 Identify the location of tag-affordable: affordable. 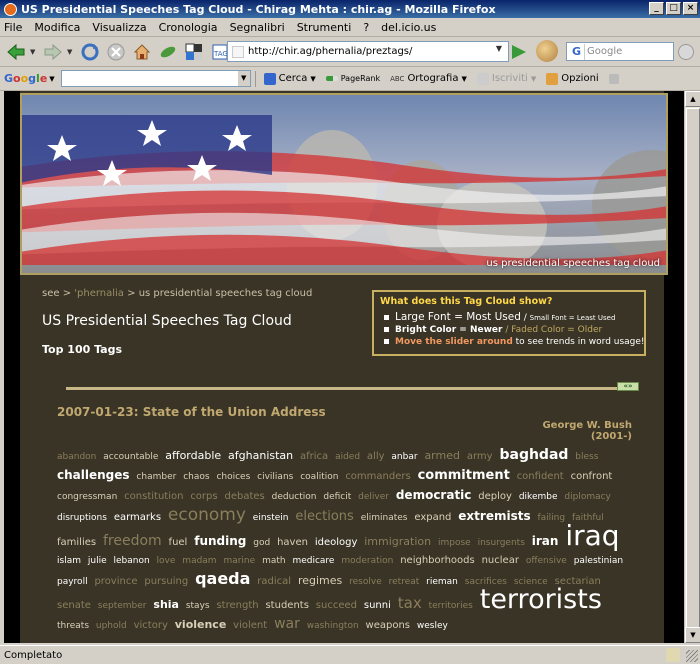
(193, 455).